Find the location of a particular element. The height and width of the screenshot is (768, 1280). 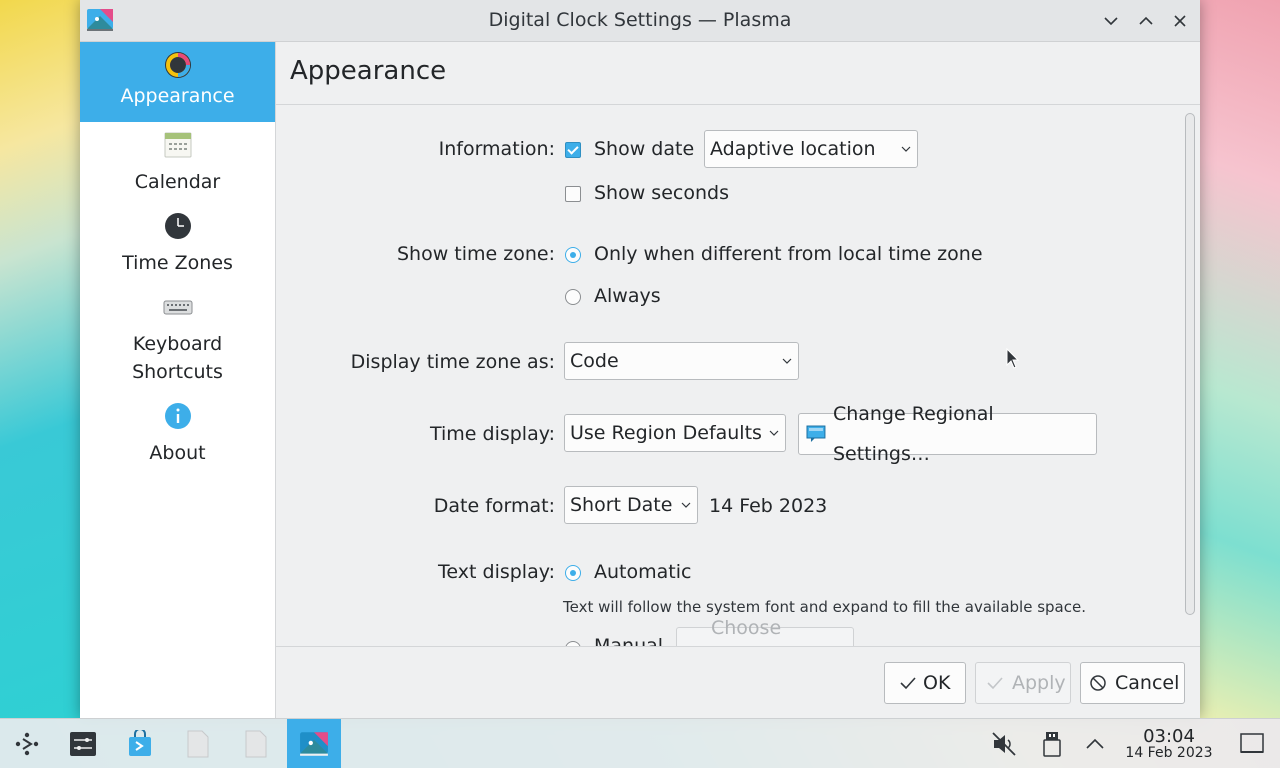

display-time-zone-select: Code is located at coordinates (681, 361).